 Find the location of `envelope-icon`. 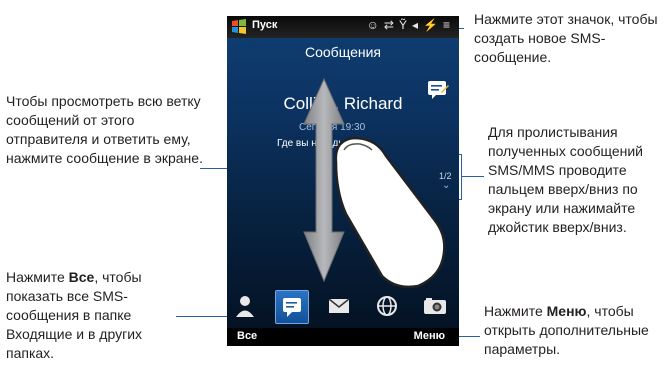

envelope-icon is located at coordinates (339, 305).